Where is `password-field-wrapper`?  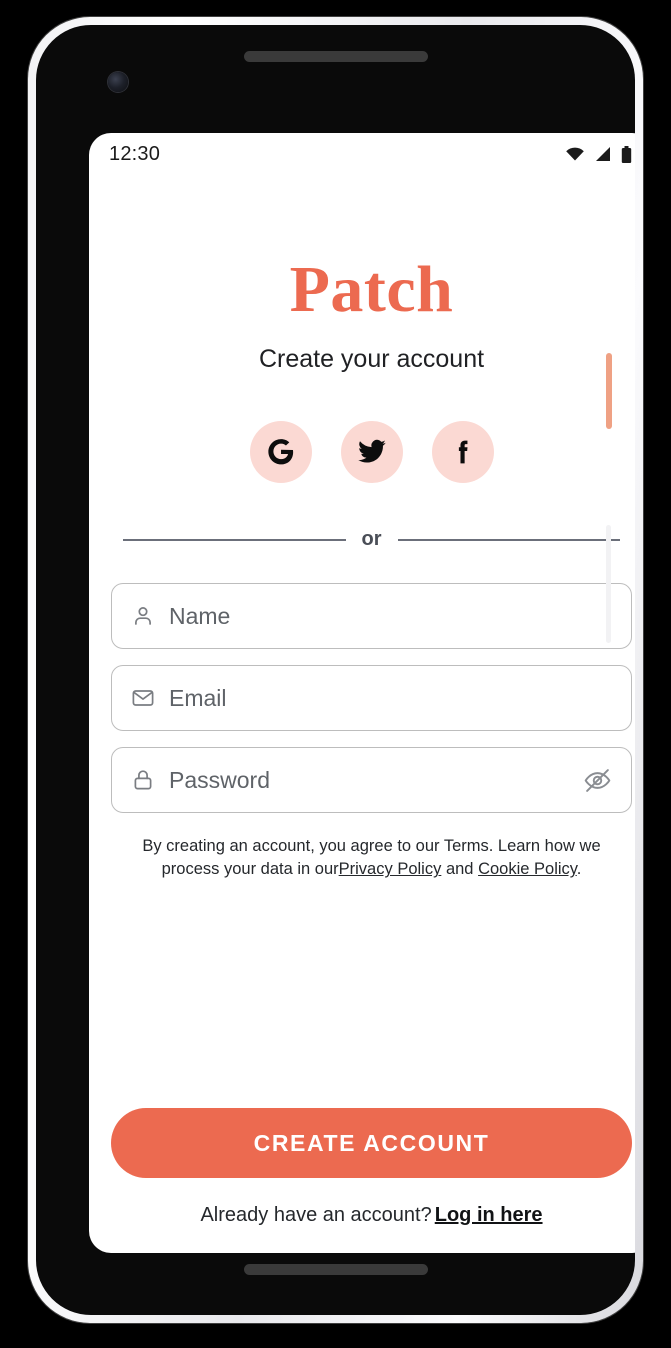 password-field-wrapper is located at coordinates (371, 780).